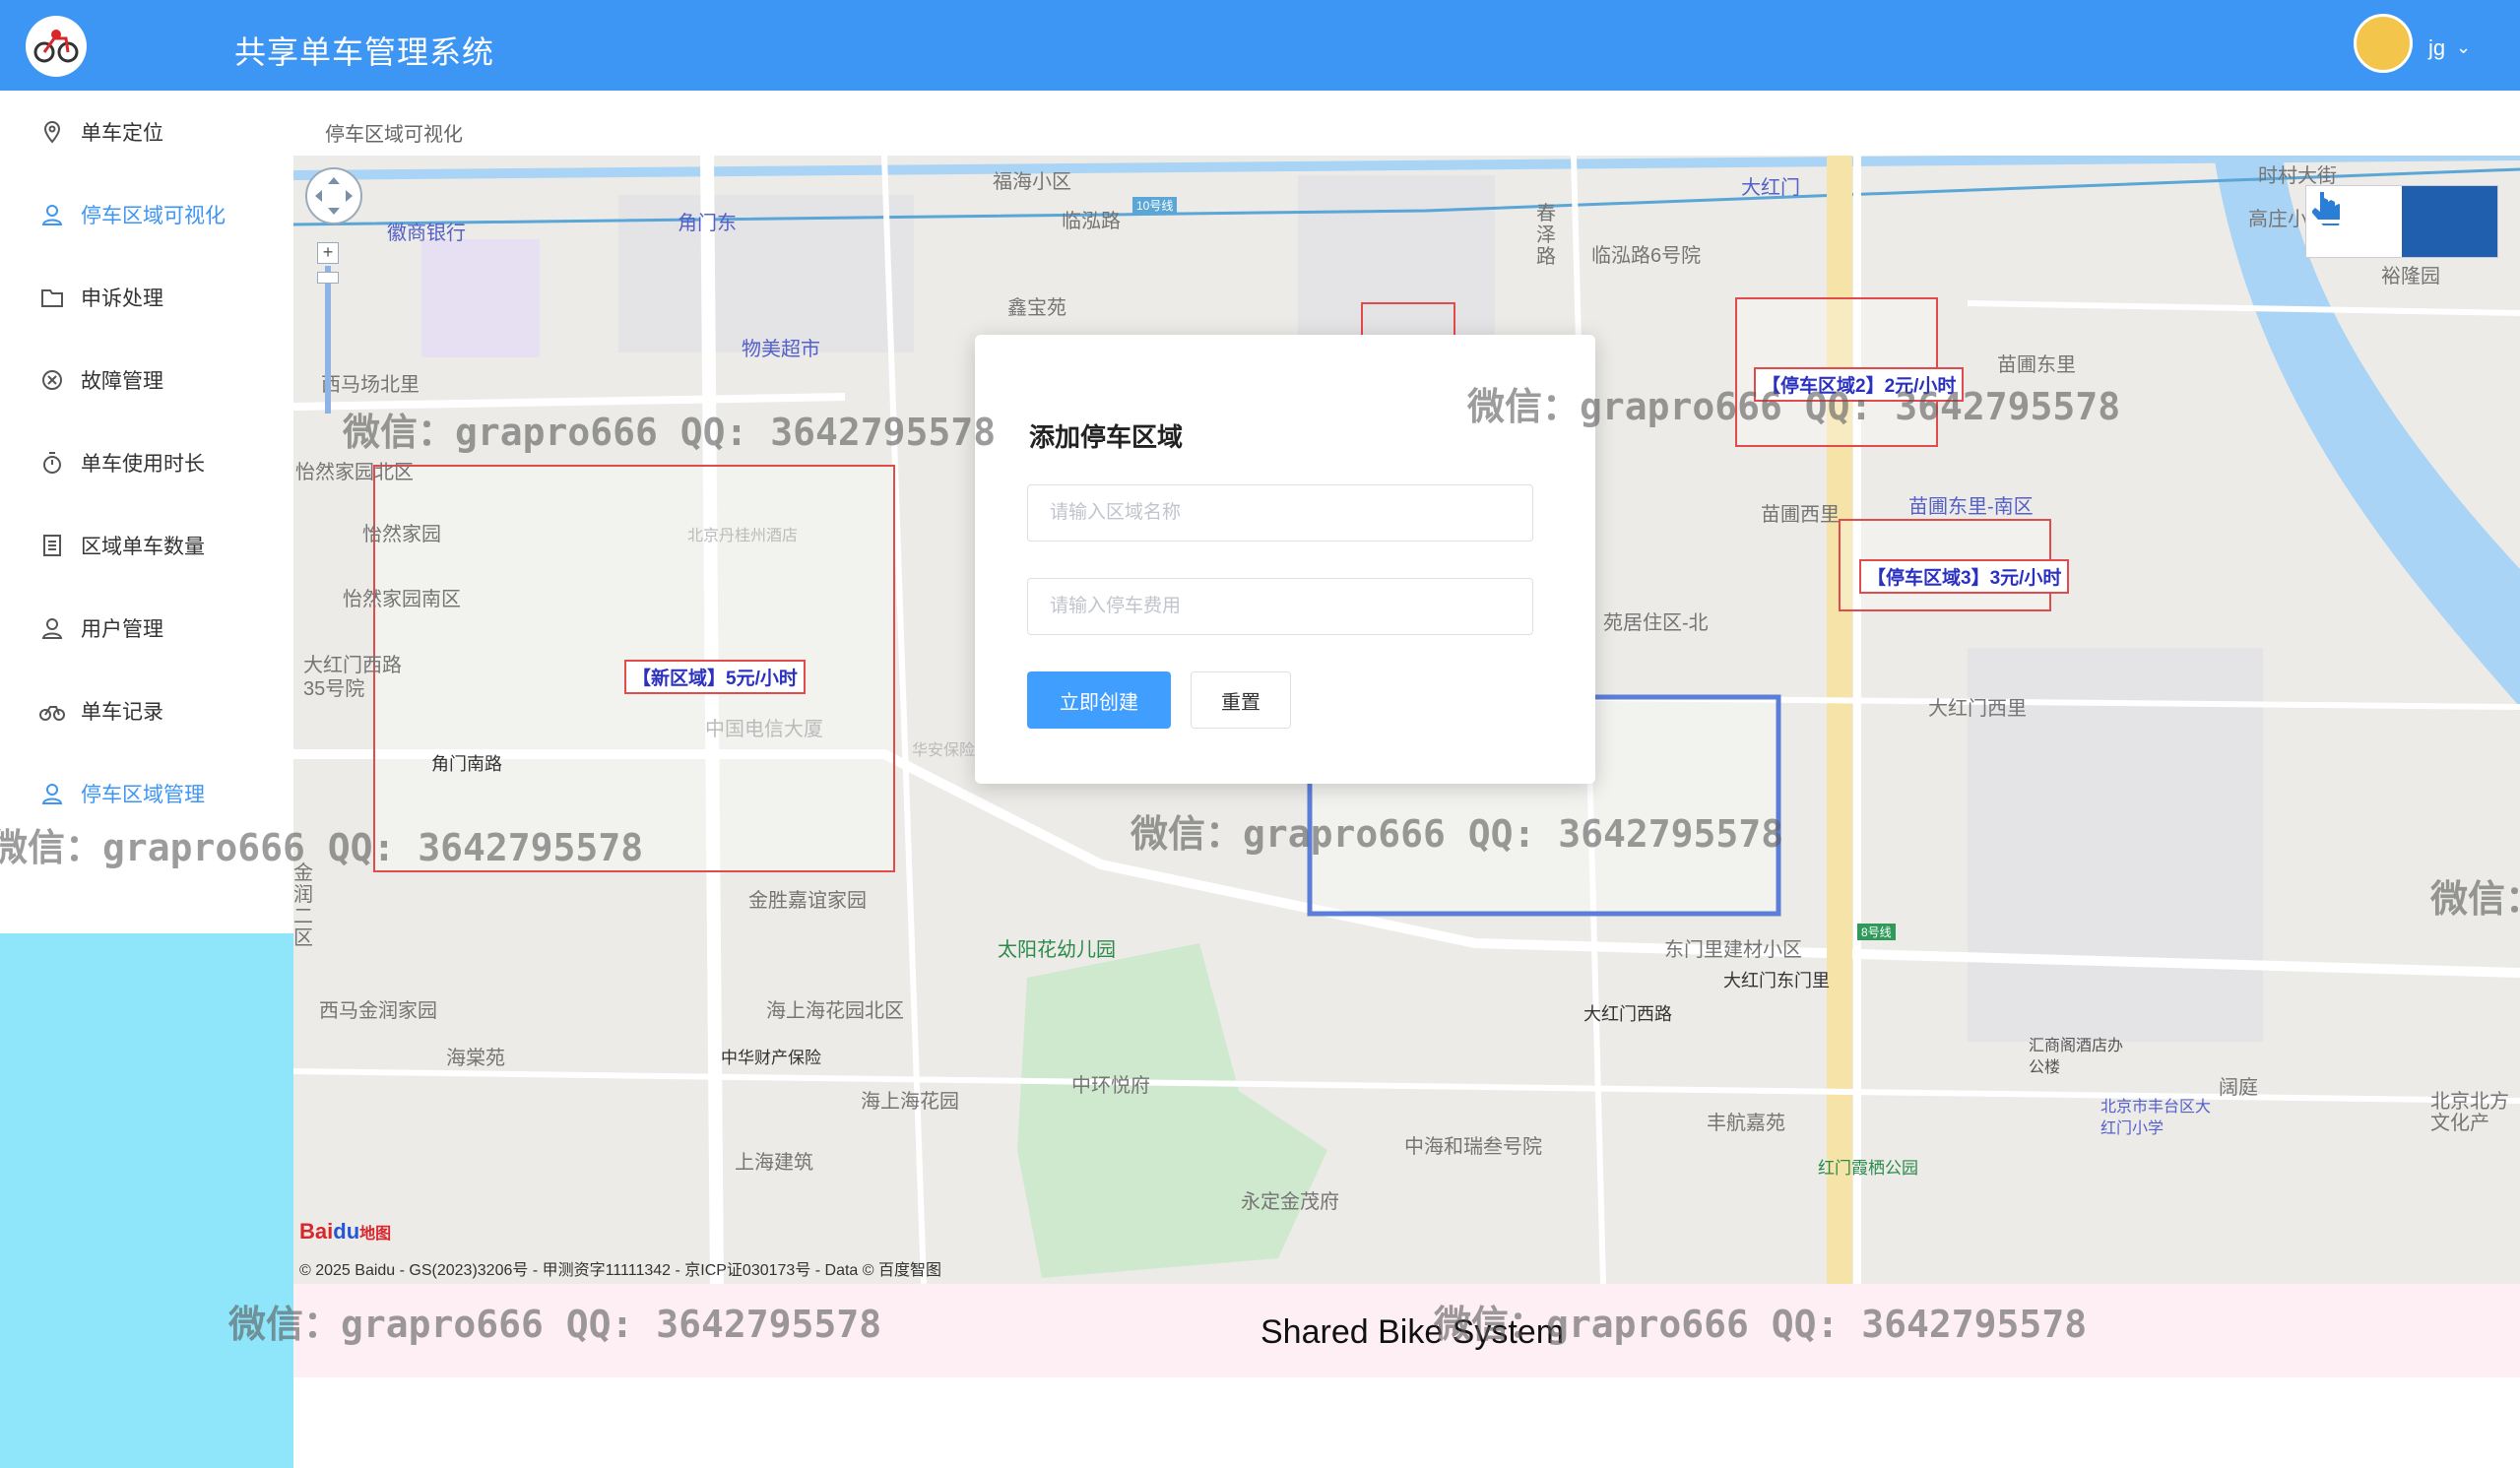  Describe the element at coordinates (52, 297) in the screenshot. I see `folder-icon` at that location.